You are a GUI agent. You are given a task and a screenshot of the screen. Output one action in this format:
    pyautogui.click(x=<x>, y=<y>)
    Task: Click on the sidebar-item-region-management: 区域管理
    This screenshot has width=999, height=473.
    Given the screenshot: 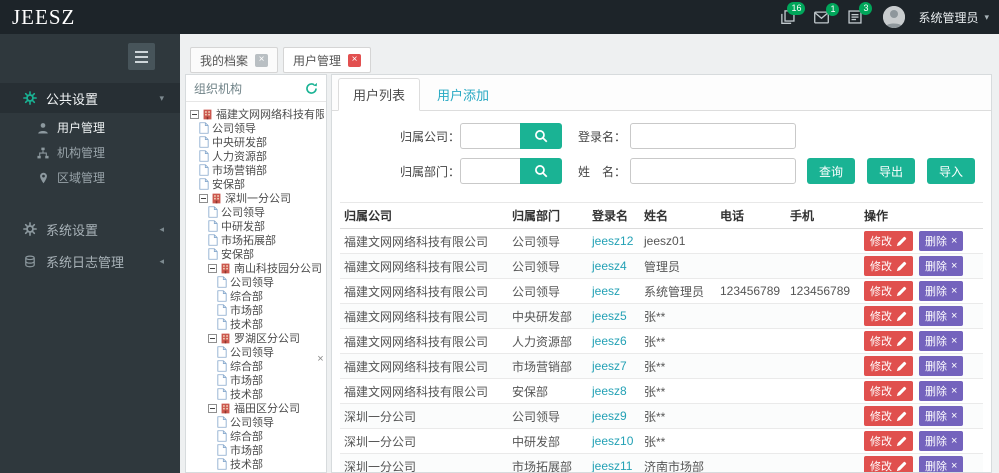 What is the action you would take?
    pyautogui.click(x=90, y=177)
    